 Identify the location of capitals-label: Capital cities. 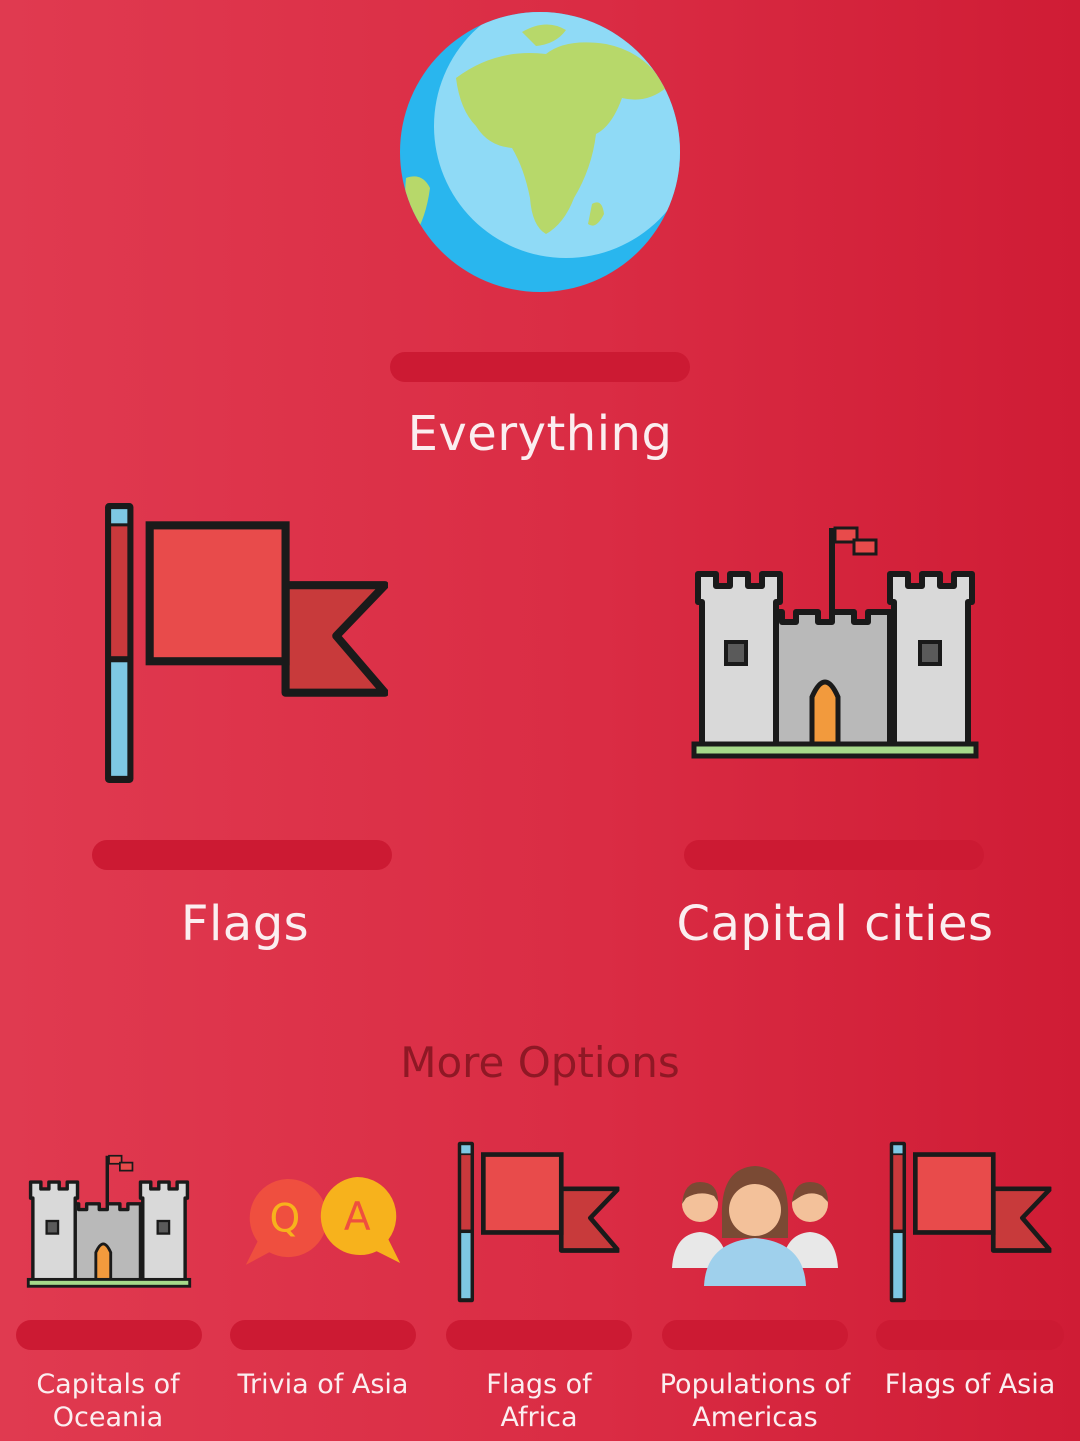
(835, 924).